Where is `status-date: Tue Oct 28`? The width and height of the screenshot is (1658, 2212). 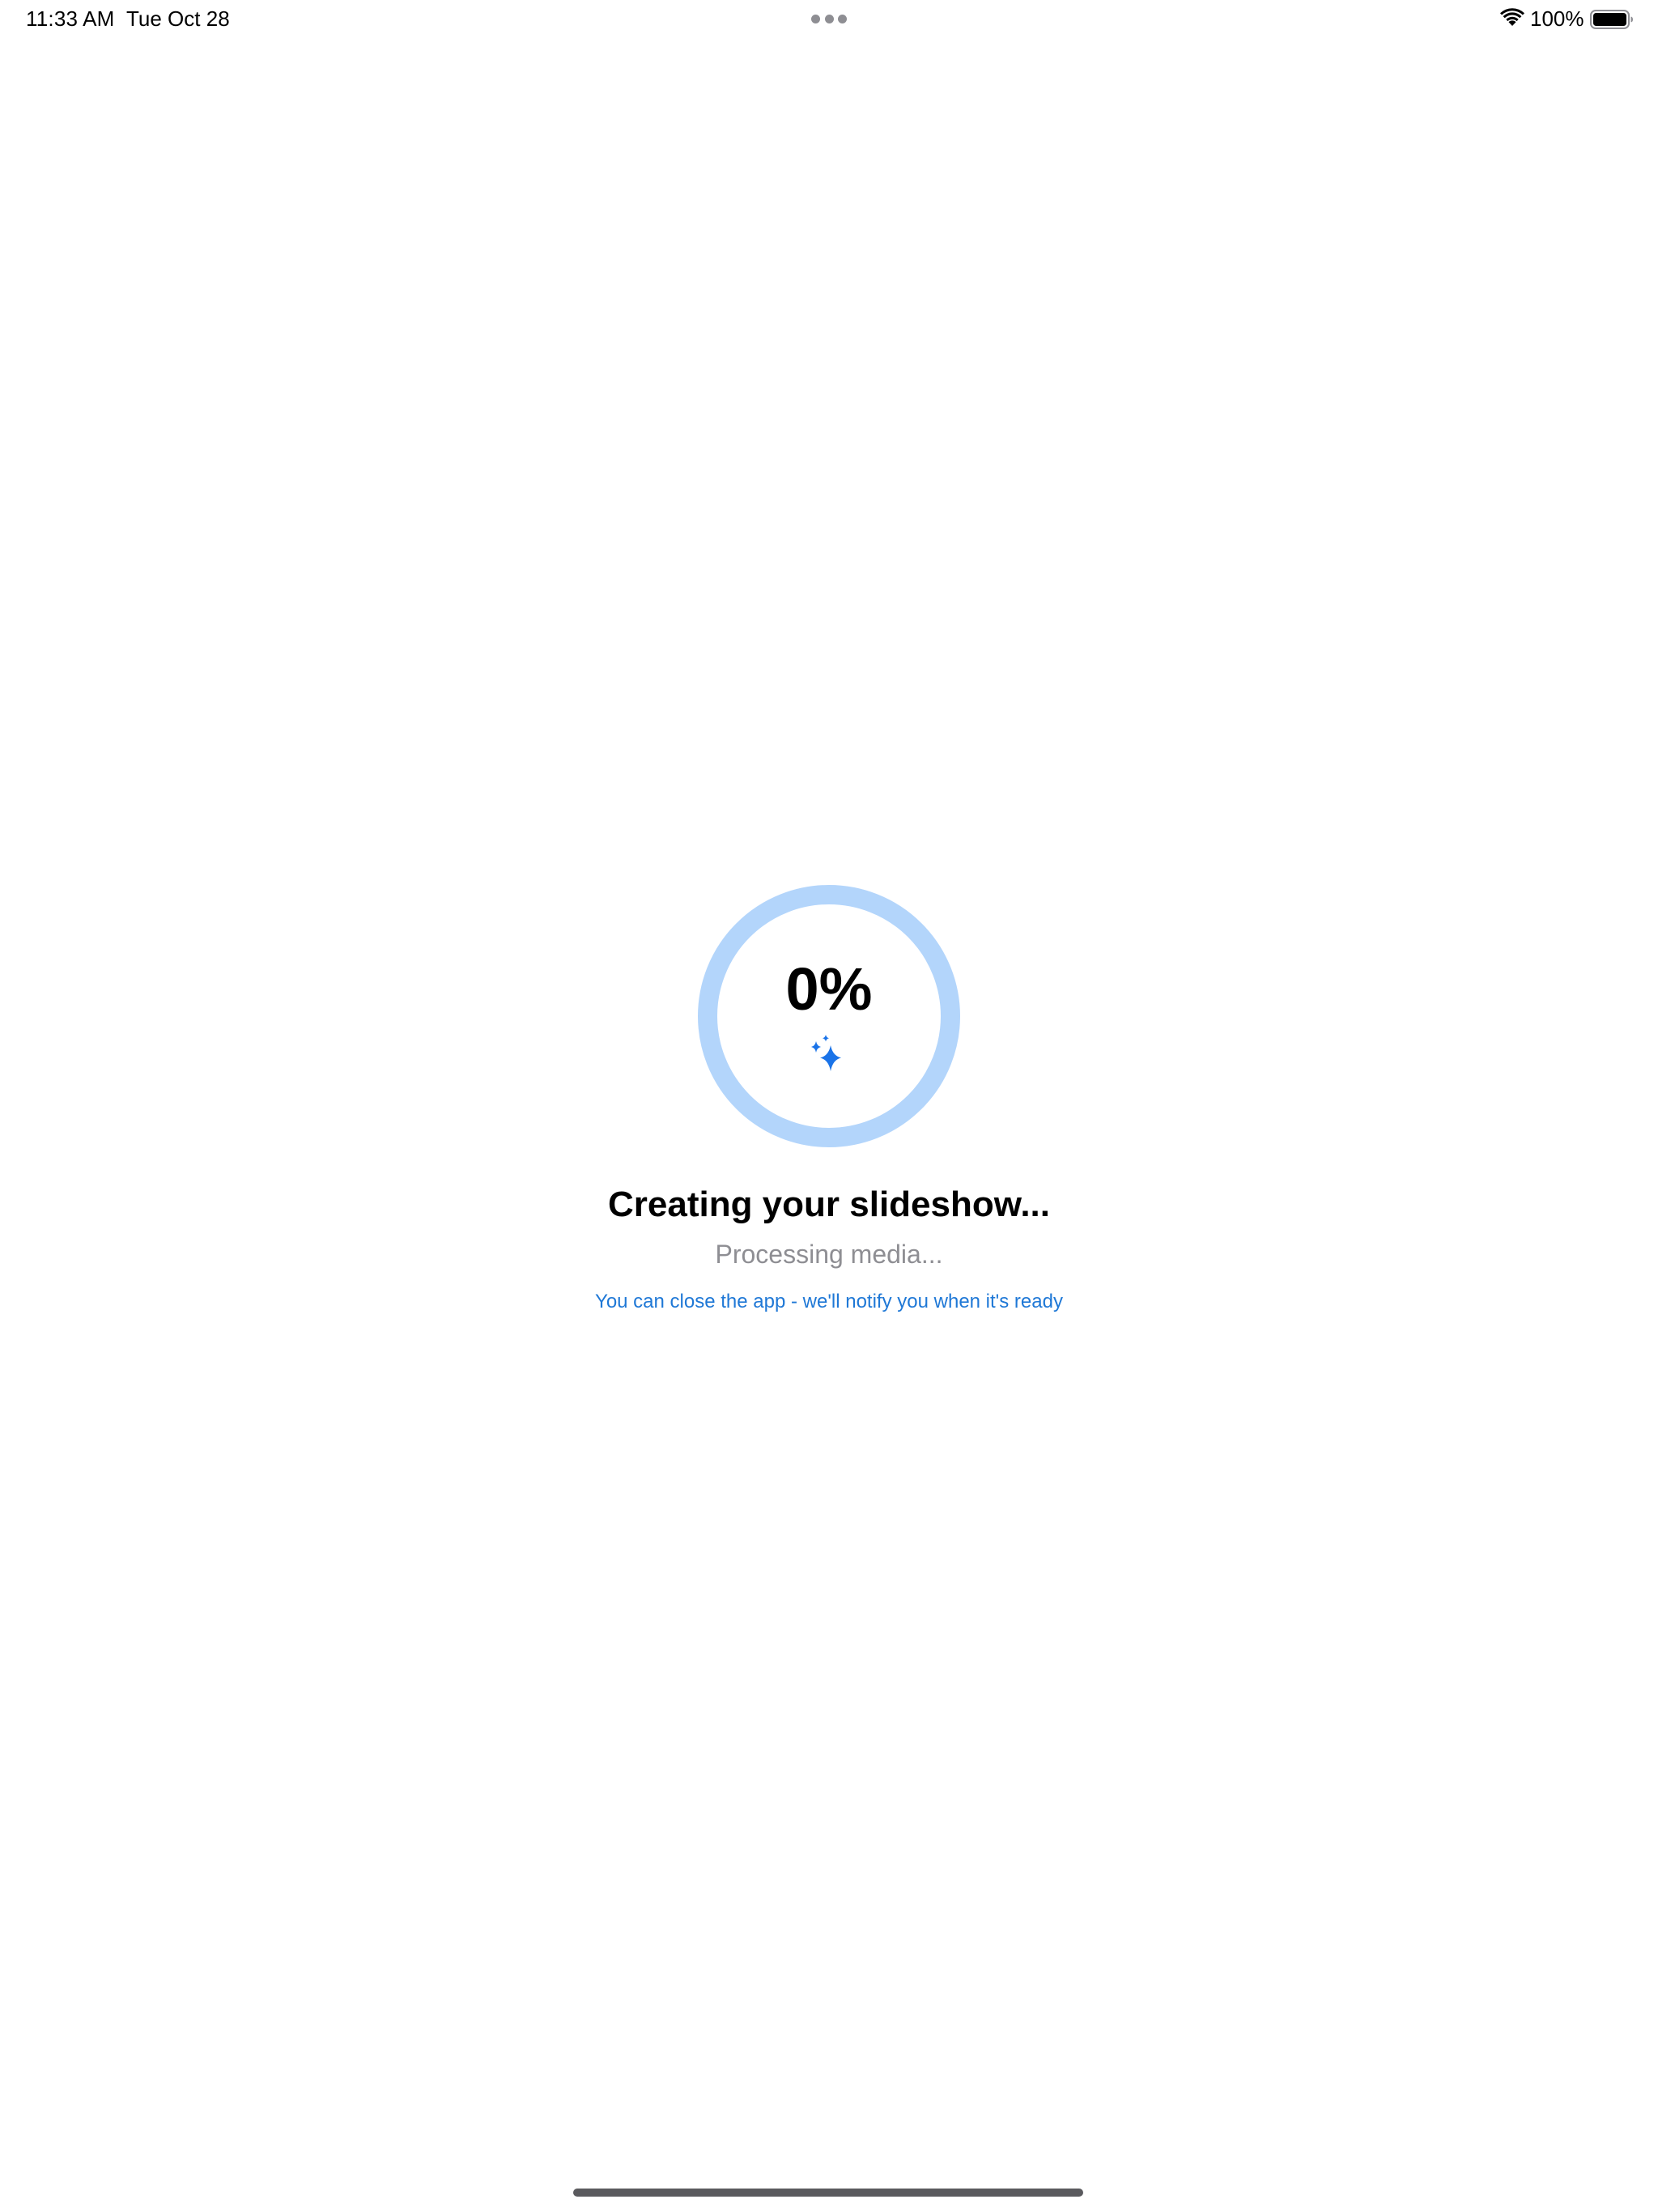
status-date: Tue Oct 28 is located at coordinates (178, 19).